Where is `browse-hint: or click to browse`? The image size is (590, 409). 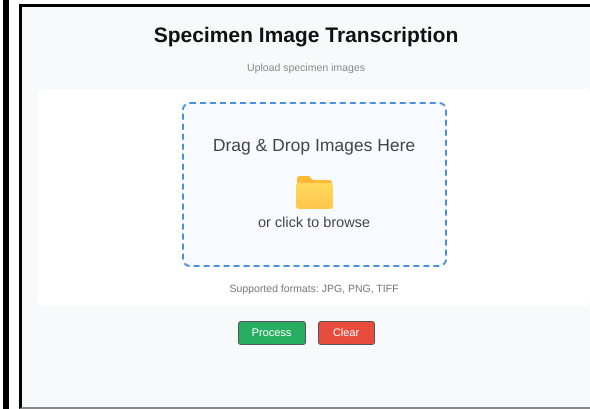 browse-hint: or click to browse is located at coordinates (314, 224).